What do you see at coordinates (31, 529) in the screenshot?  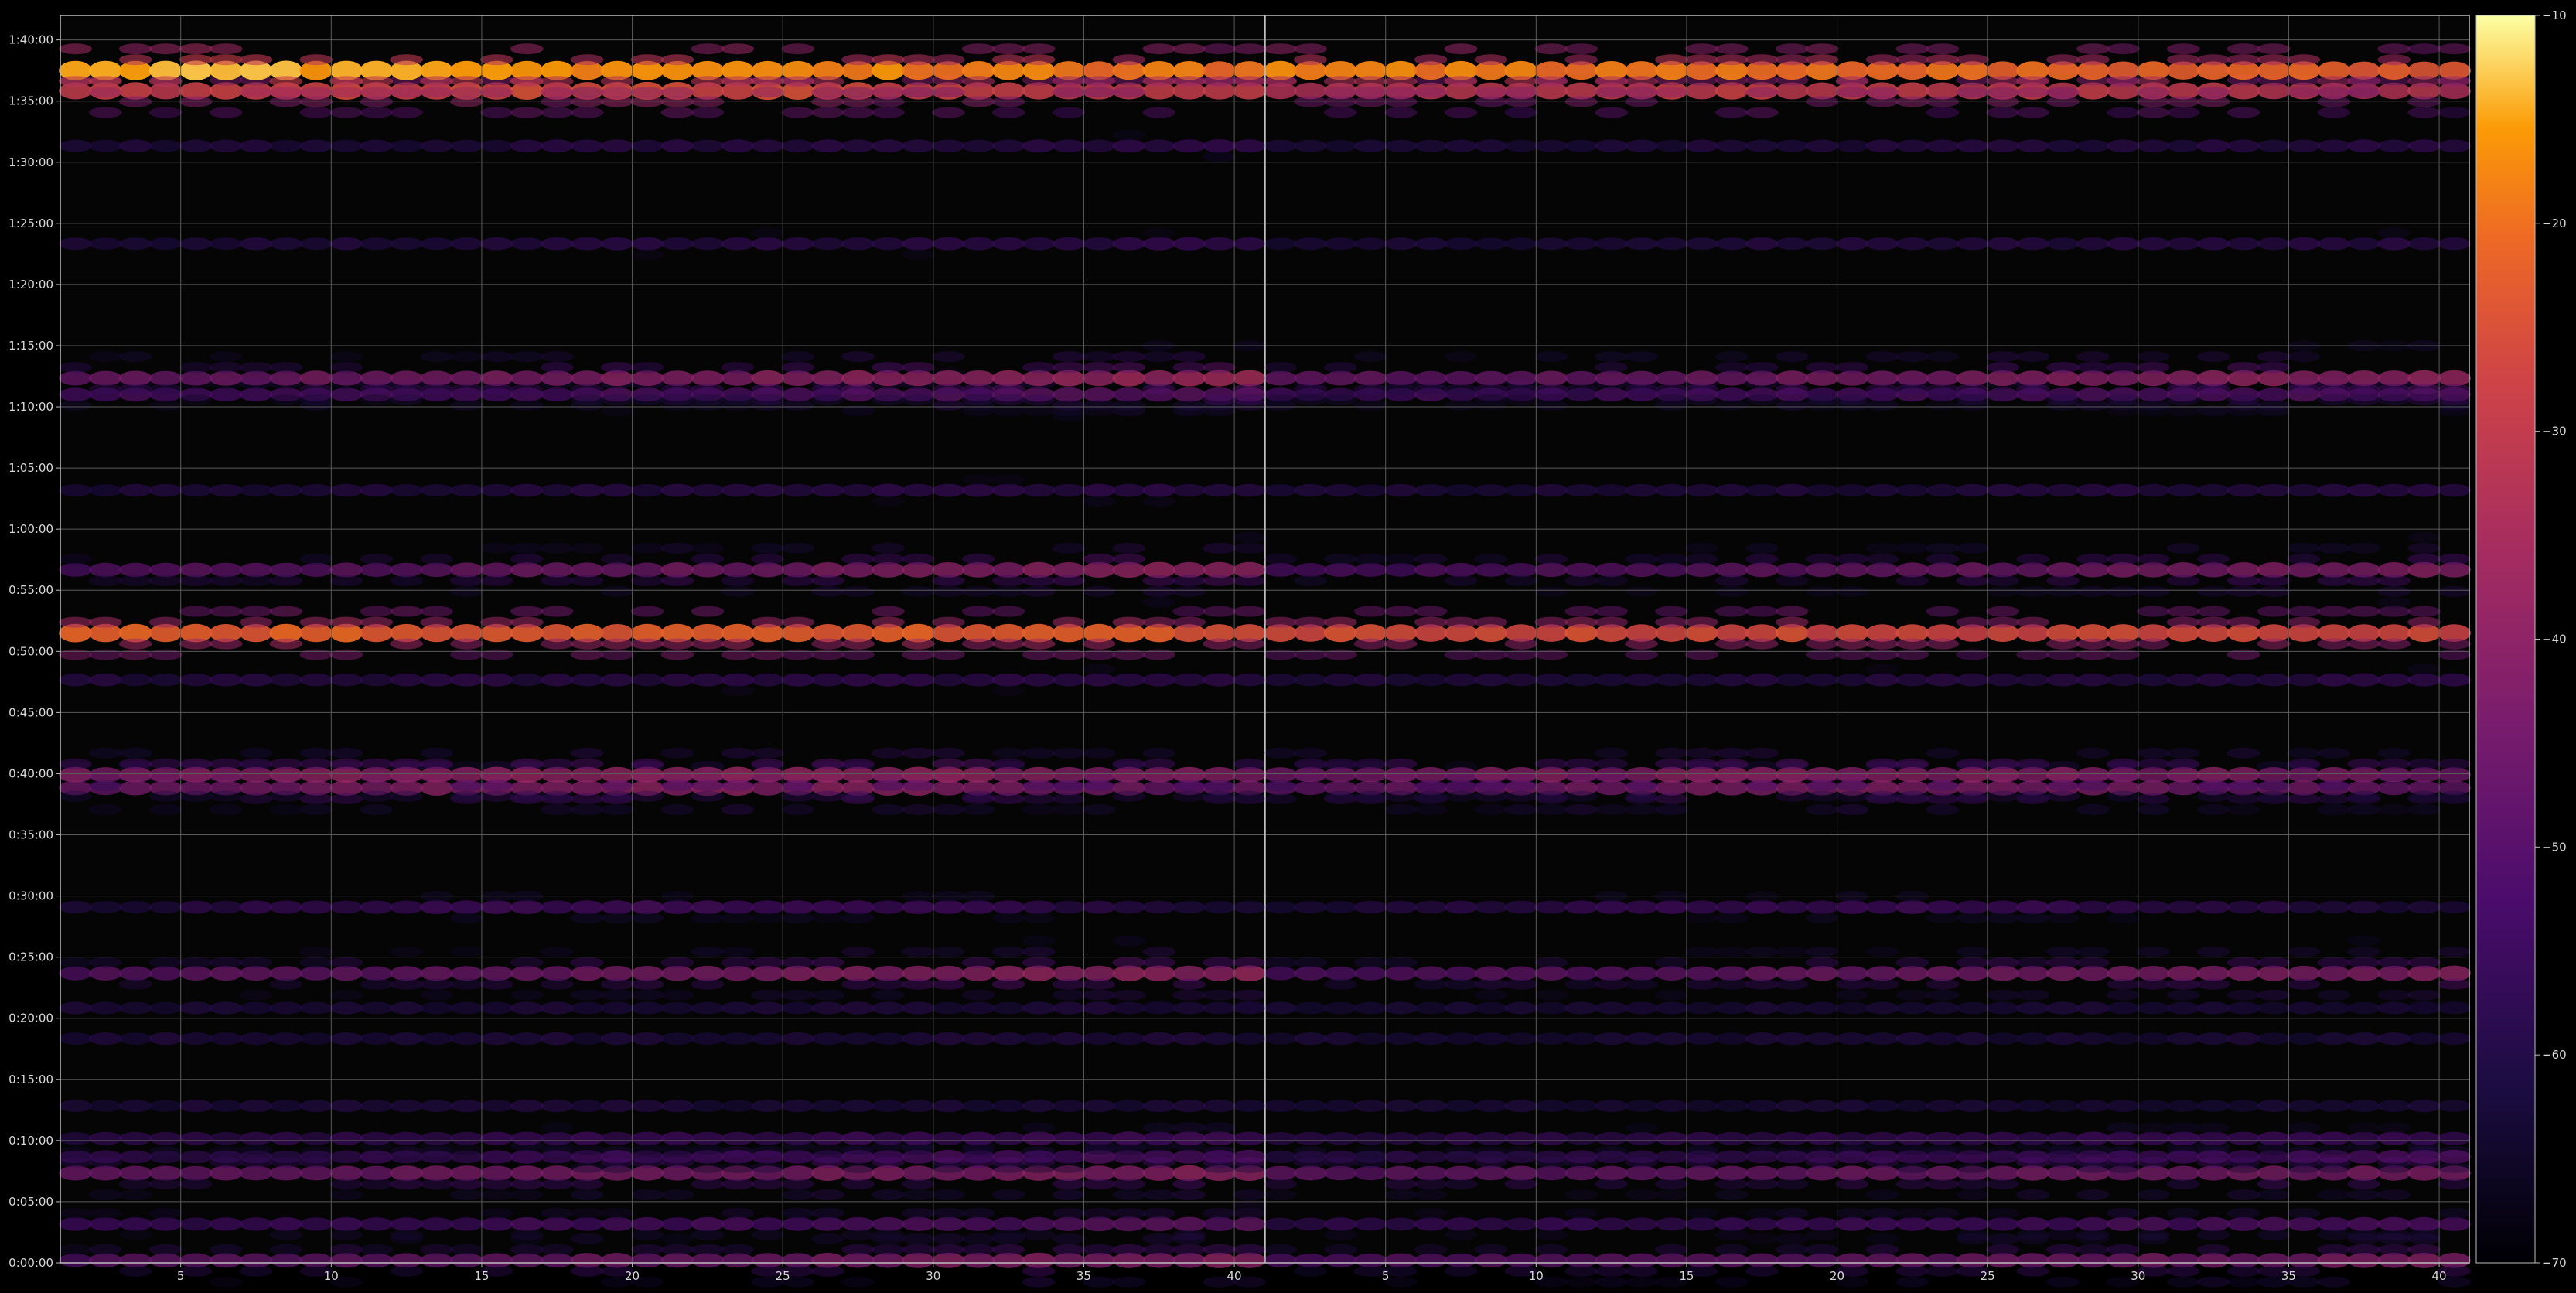 I see `y-tick-label: 1:00:00` at bounding box center [31, 529].